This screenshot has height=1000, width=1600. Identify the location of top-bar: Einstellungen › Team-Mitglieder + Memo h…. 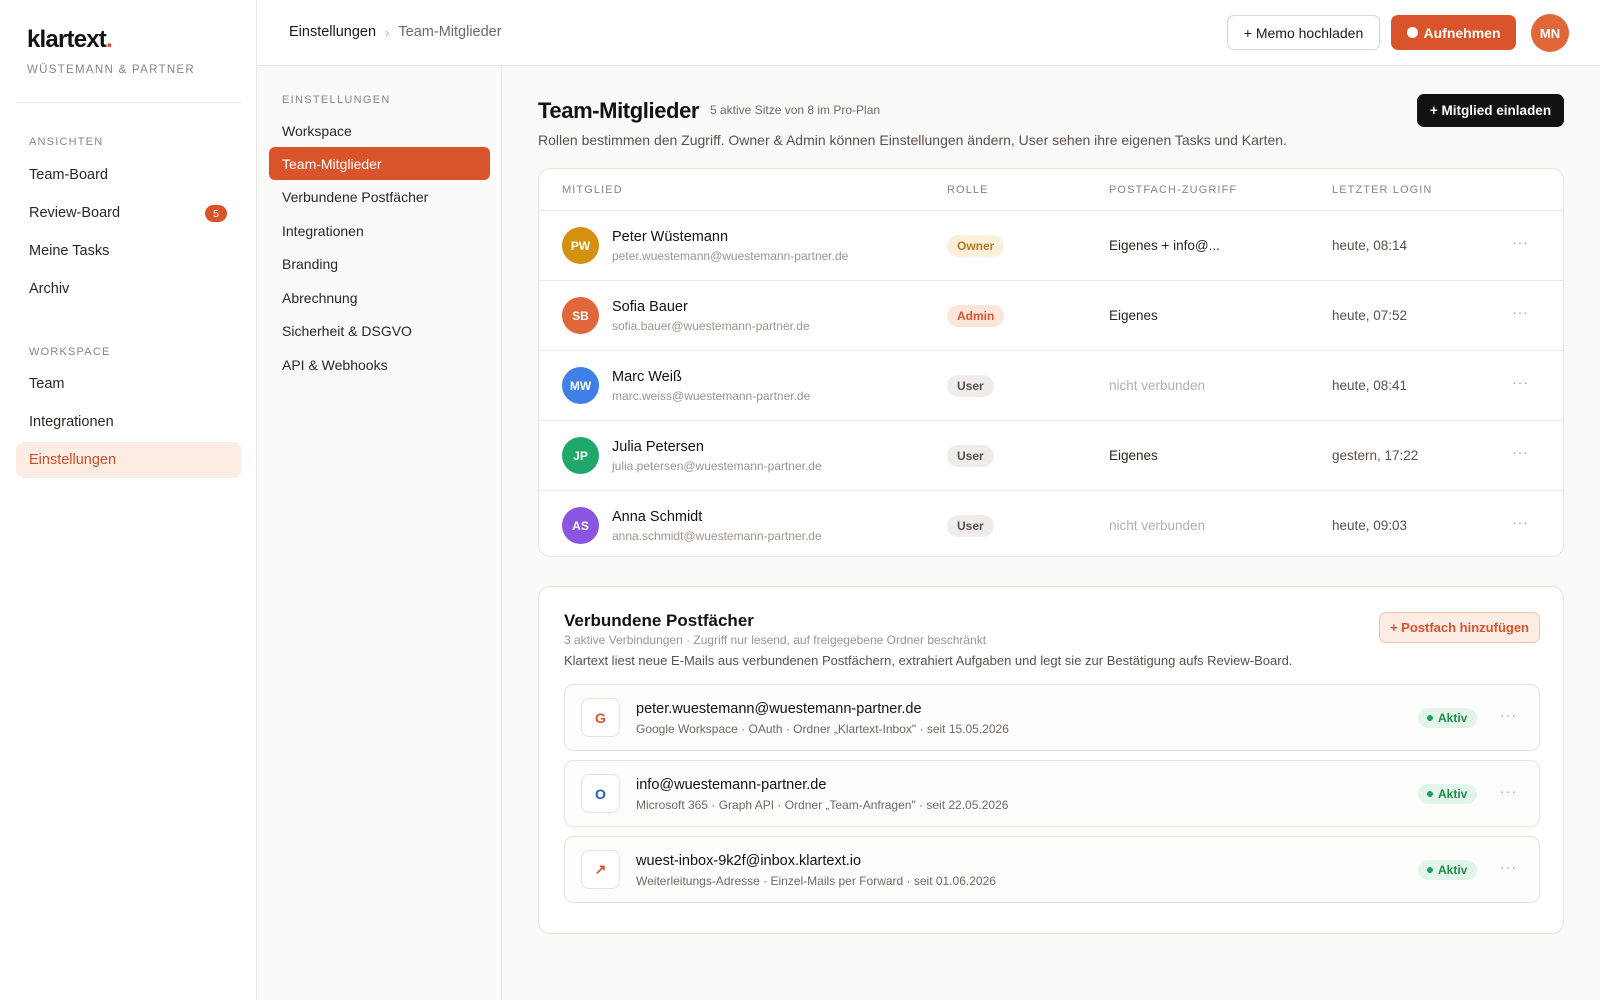
(928, 33).